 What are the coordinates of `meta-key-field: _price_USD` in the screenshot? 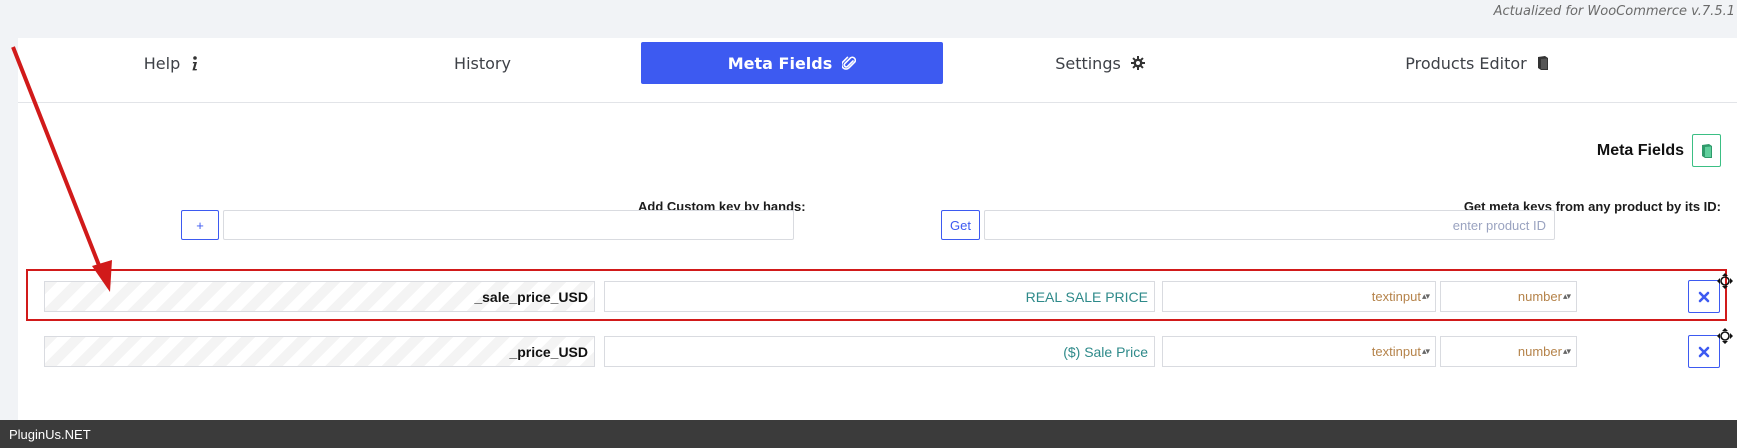 It's located at (319, 351).